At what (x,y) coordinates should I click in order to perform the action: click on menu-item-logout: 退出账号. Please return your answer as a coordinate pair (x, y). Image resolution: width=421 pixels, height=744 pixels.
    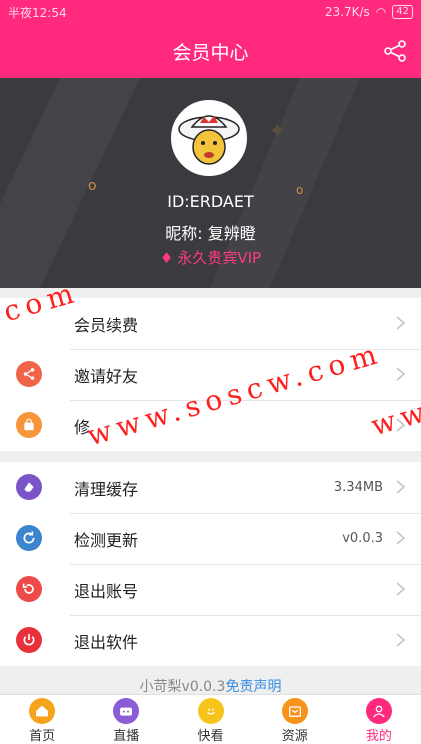
    Looking at the image, I should click on (210, 589).